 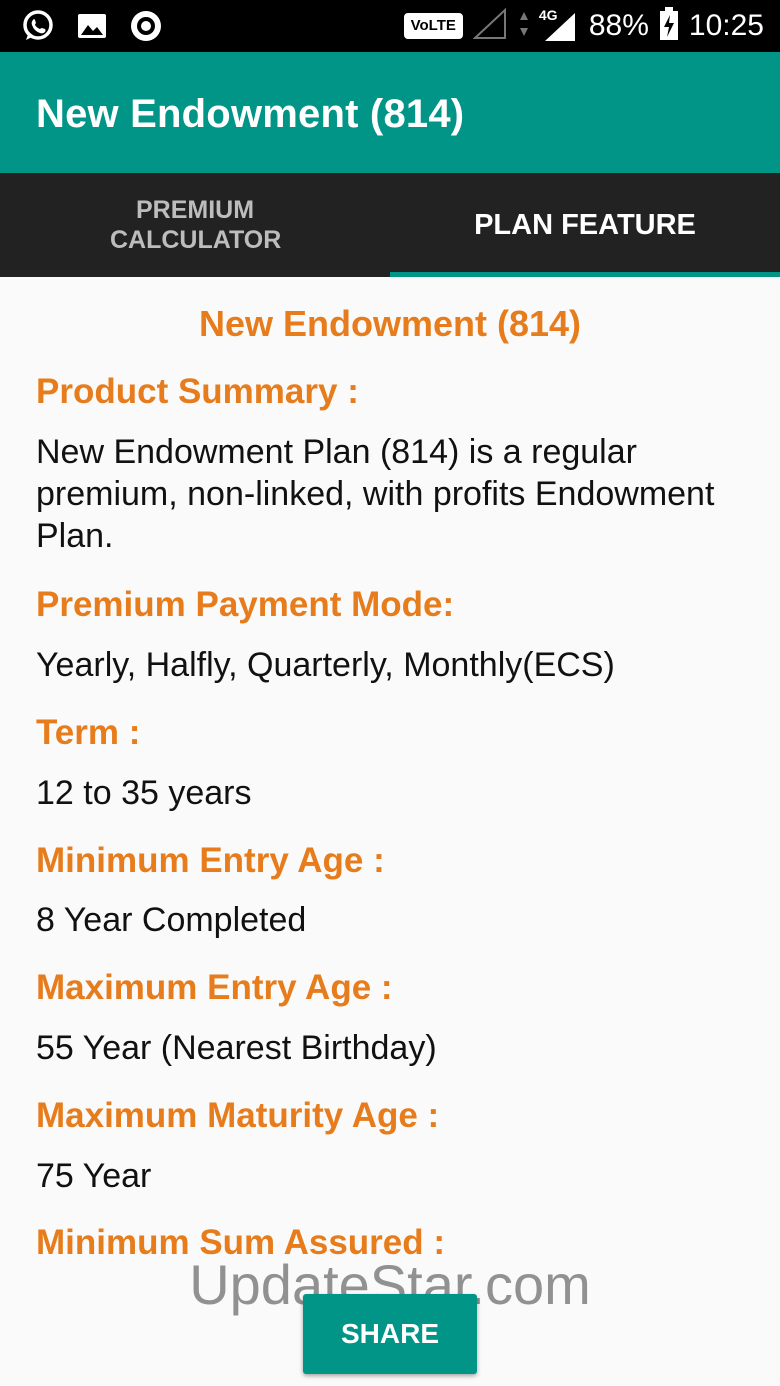 I want to click on battery-percent: 88%, so click(x=618, y=25).